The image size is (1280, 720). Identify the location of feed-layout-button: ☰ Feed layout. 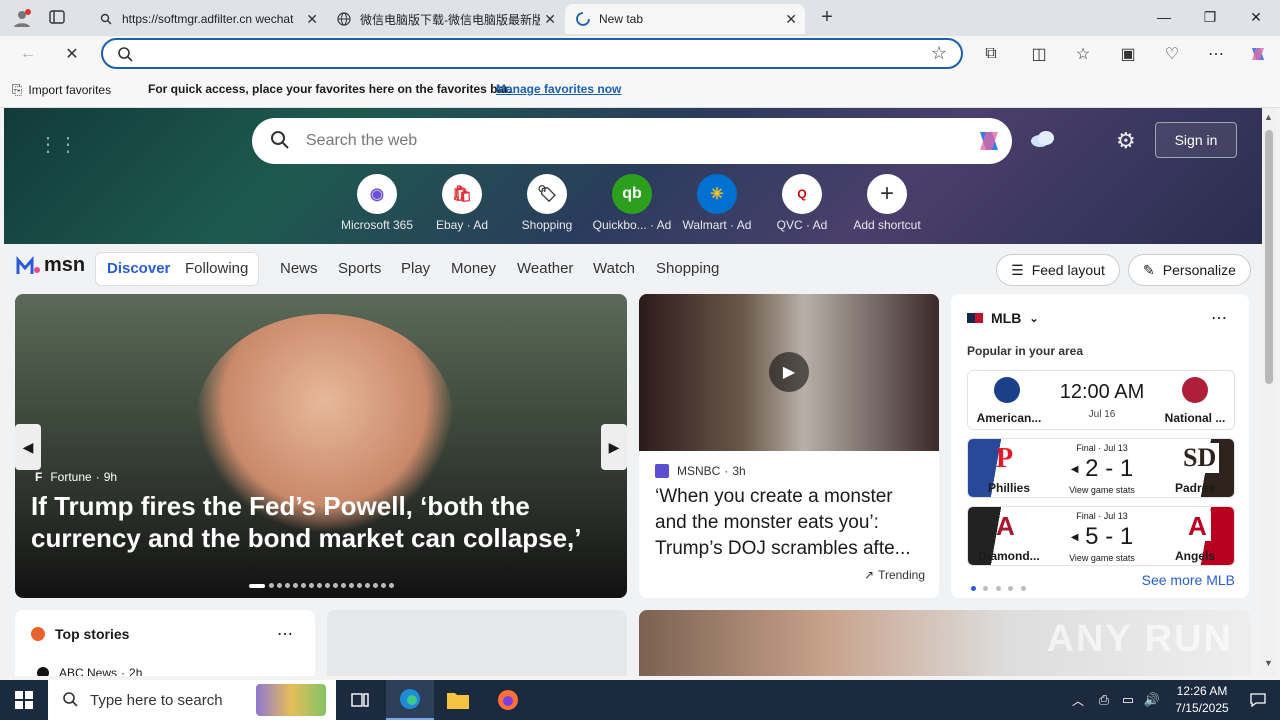
(1058, 270).